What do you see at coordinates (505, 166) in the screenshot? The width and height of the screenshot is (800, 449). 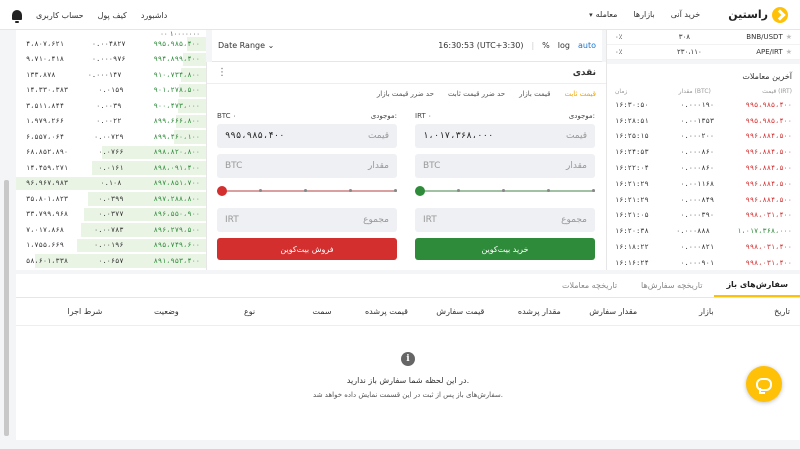 I see `buy-amount-field: BTC مقدار` at bounding box center [505, 166].